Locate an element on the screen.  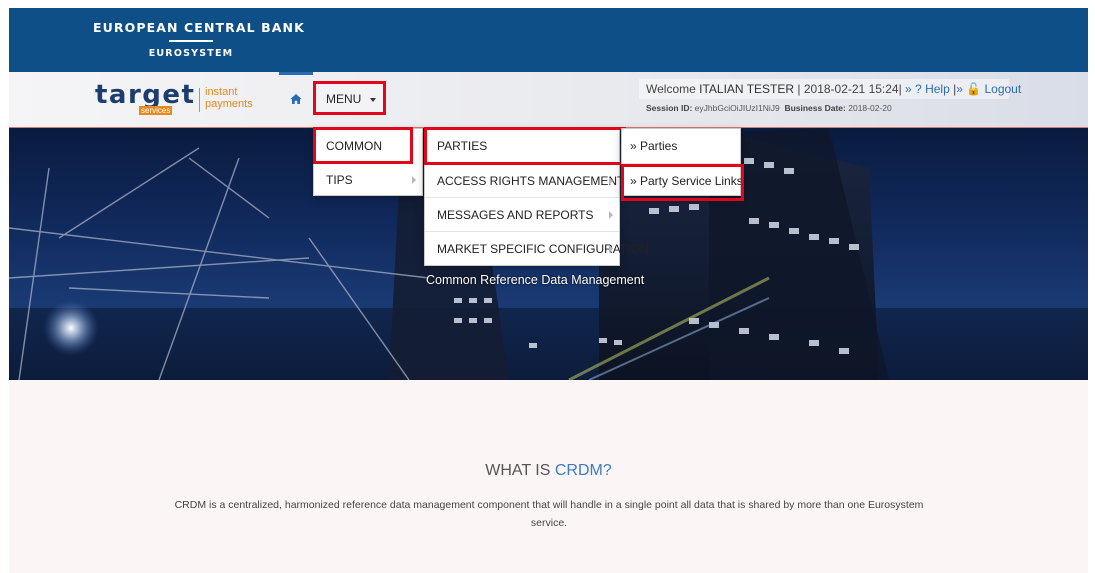
menu-item-parties-link-label: » Parties is located at coordinates (654, 146).